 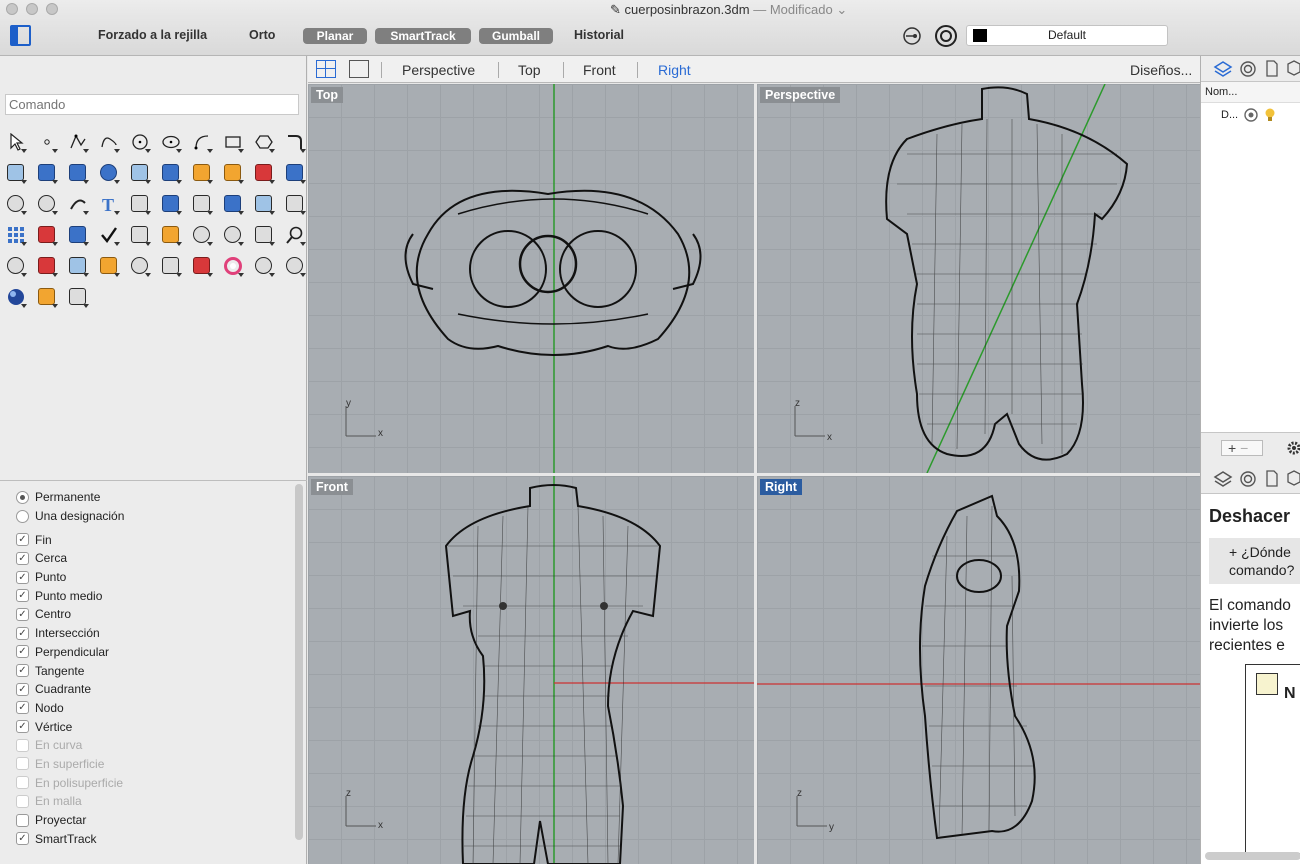 I want to click on current-layer-dropdown: Default, so click(x=1067, y=35).